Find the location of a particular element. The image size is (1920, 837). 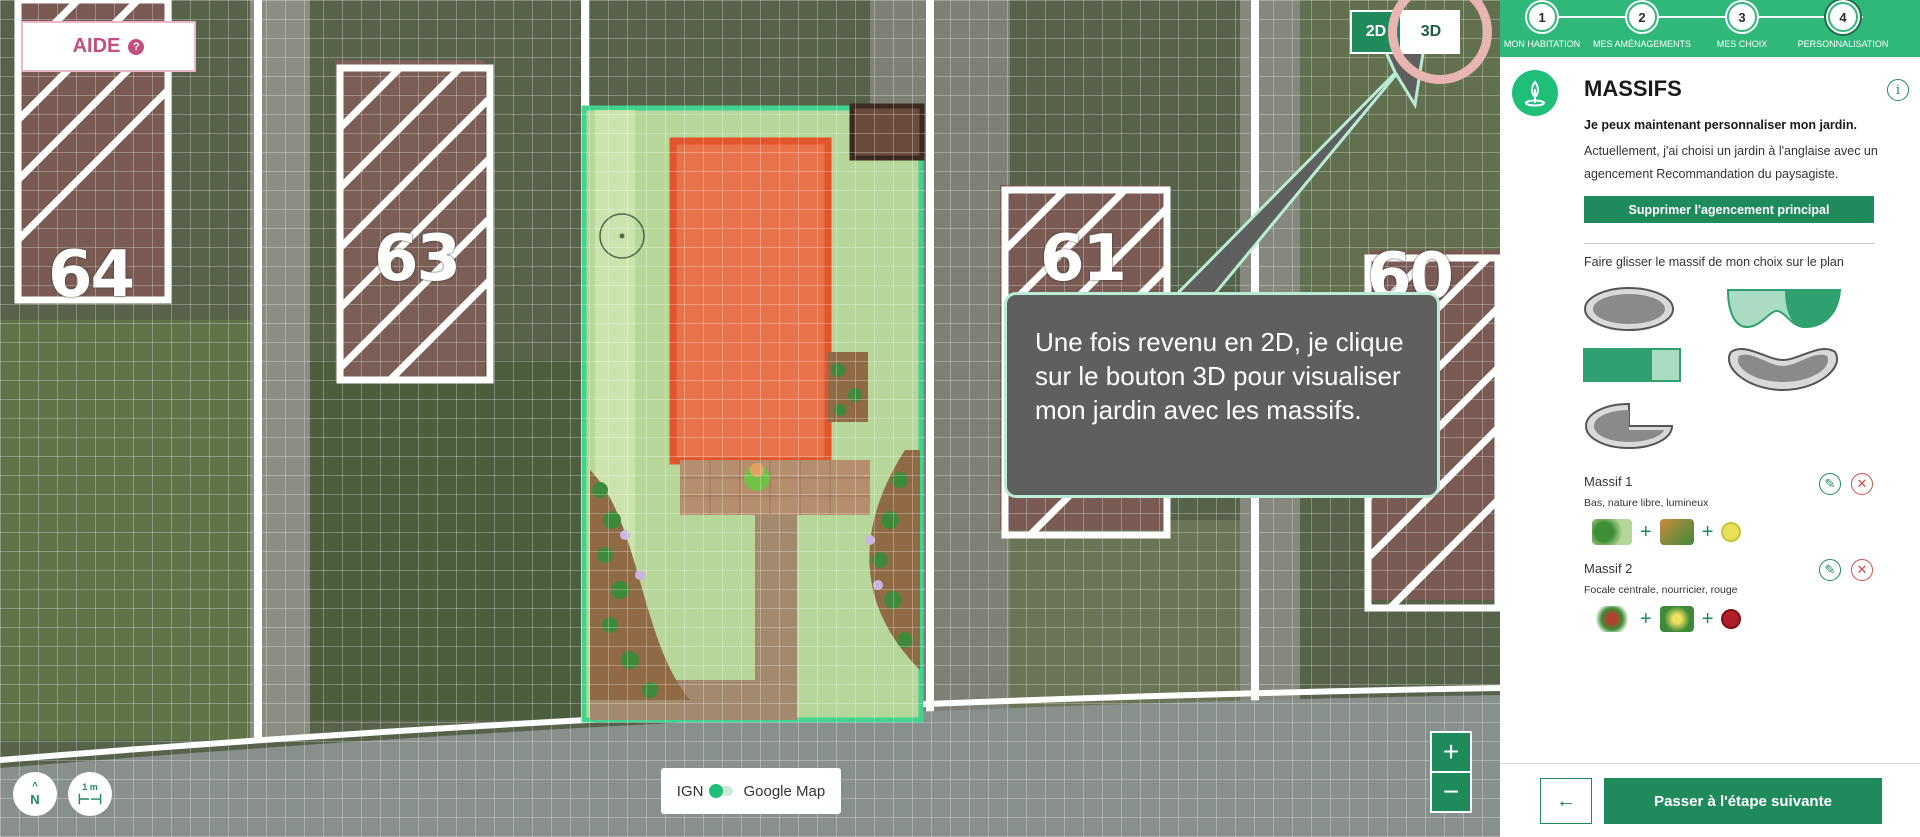

step-mes-choix: 3 MES CHOIX is located at coordinates (1742, 24).